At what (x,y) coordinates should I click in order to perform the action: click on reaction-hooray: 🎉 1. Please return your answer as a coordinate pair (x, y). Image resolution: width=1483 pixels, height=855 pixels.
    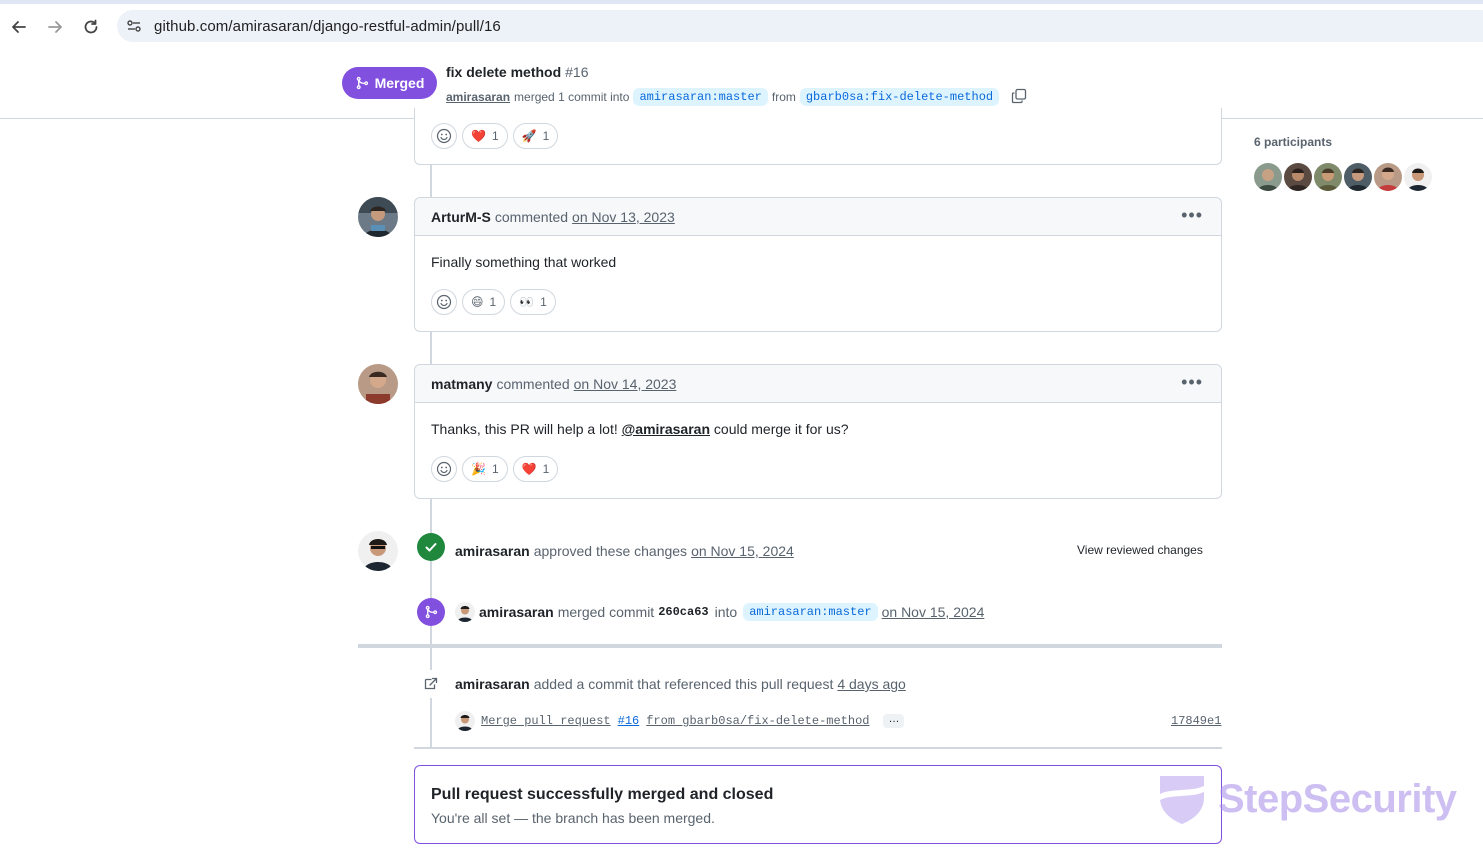
    Looking at the image, I should click on (485, 469).